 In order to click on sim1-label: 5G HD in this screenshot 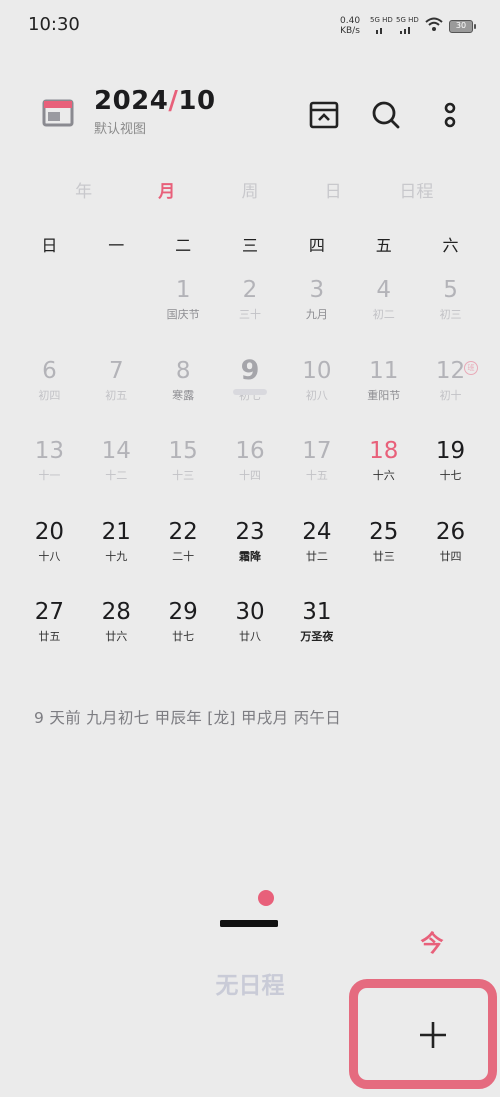, I will do `click(381, 20)`.